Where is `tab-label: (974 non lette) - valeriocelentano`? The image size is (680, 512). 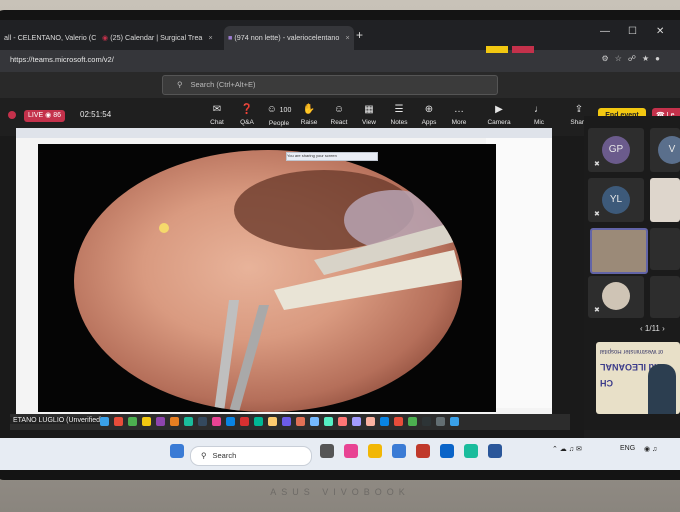 tab-label: (974 non lette) - valeriocelentano is located at coordinates (287, 37).